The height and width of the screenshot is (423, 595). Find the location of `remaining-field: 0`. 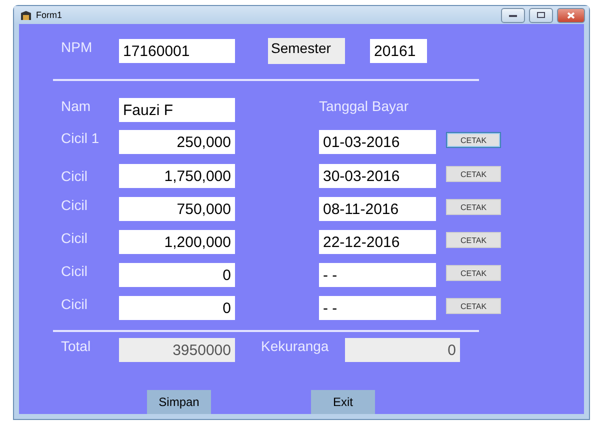

remaining-field: 0 is located at coordinates (402, 350).